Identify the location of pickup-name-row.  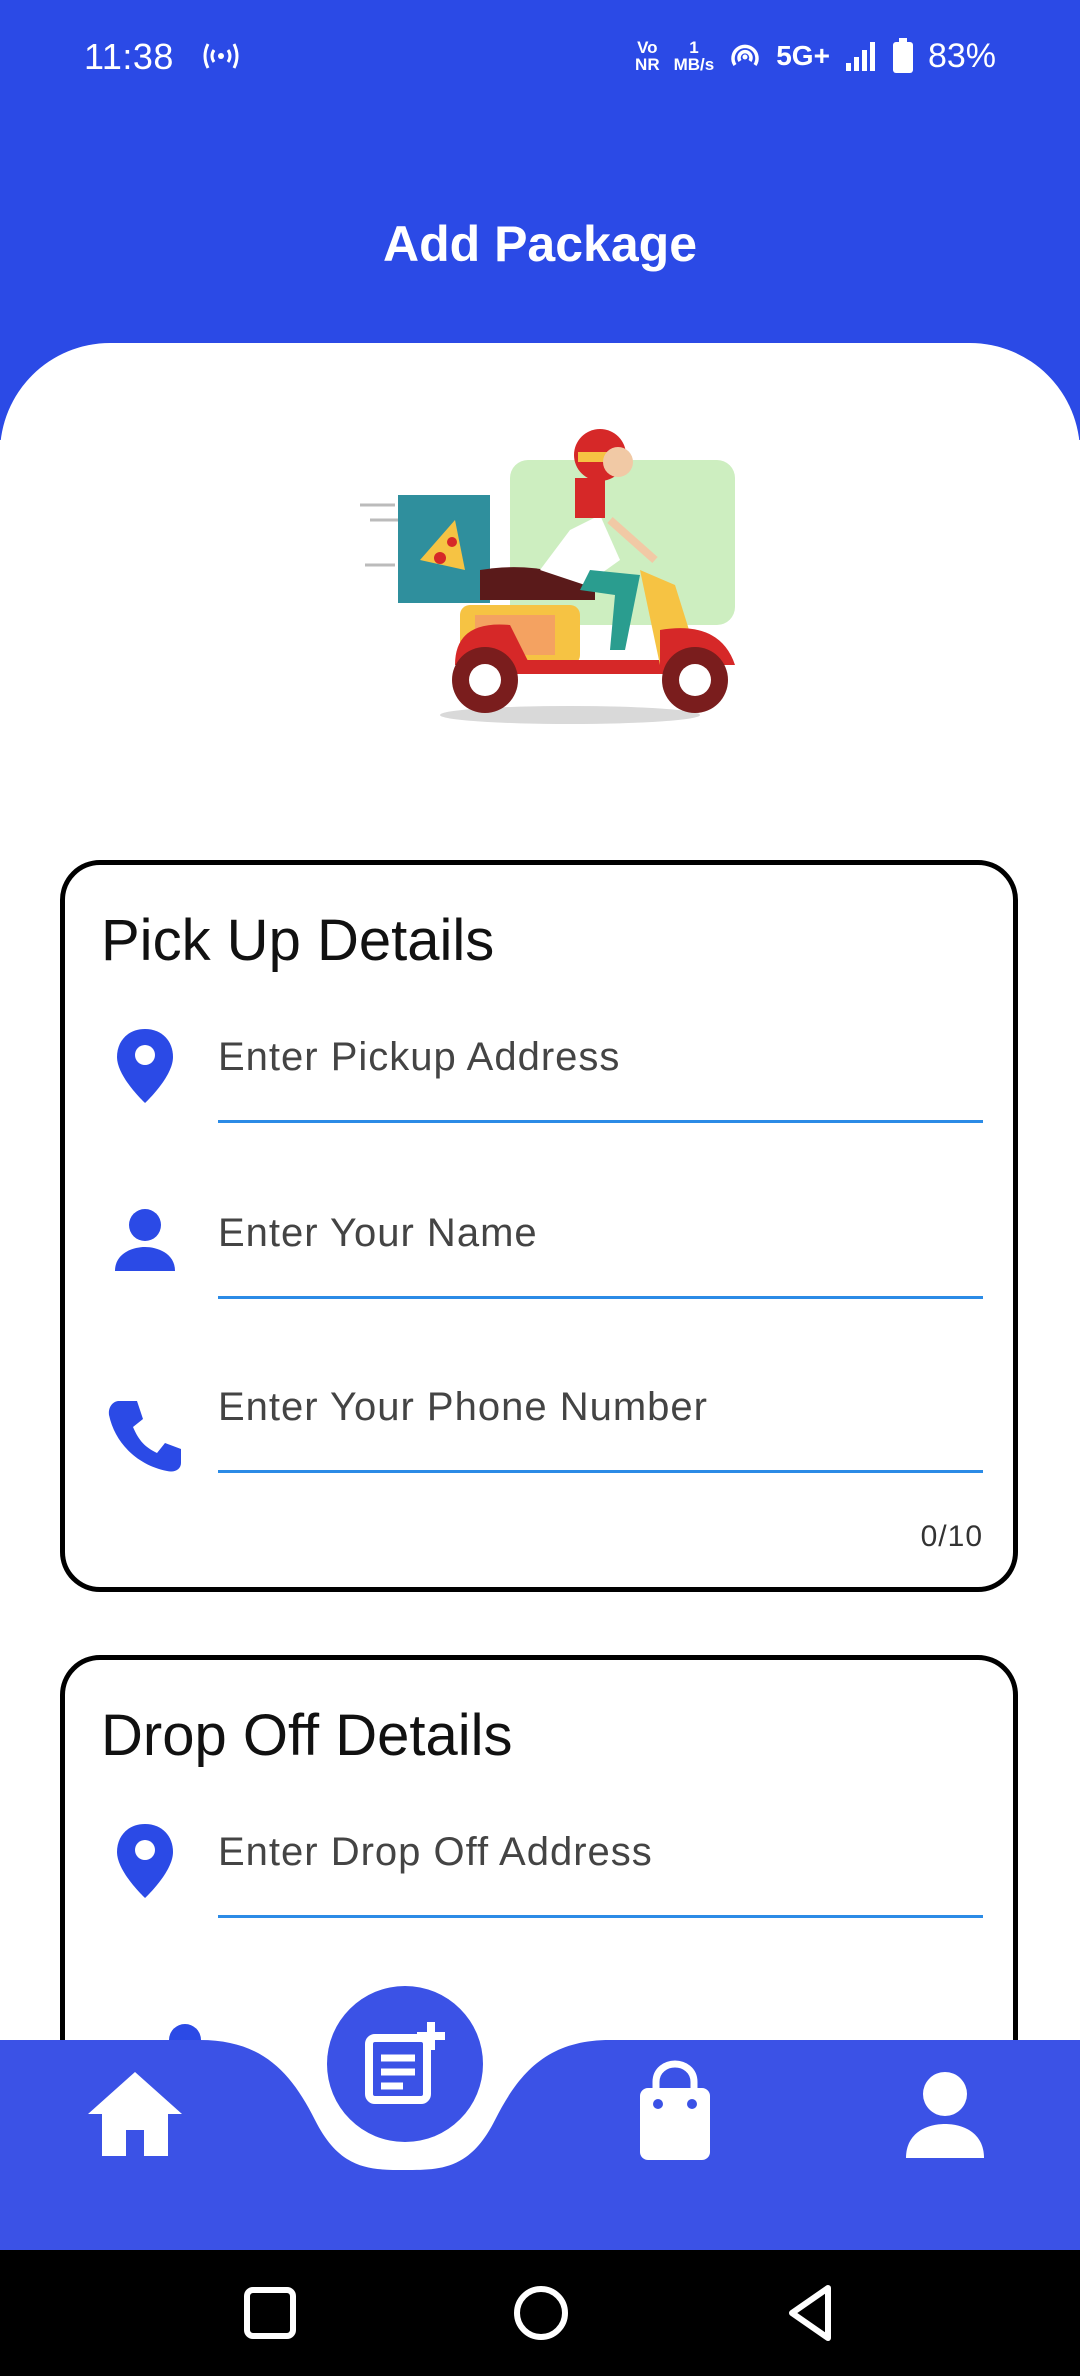
(539, 1251).